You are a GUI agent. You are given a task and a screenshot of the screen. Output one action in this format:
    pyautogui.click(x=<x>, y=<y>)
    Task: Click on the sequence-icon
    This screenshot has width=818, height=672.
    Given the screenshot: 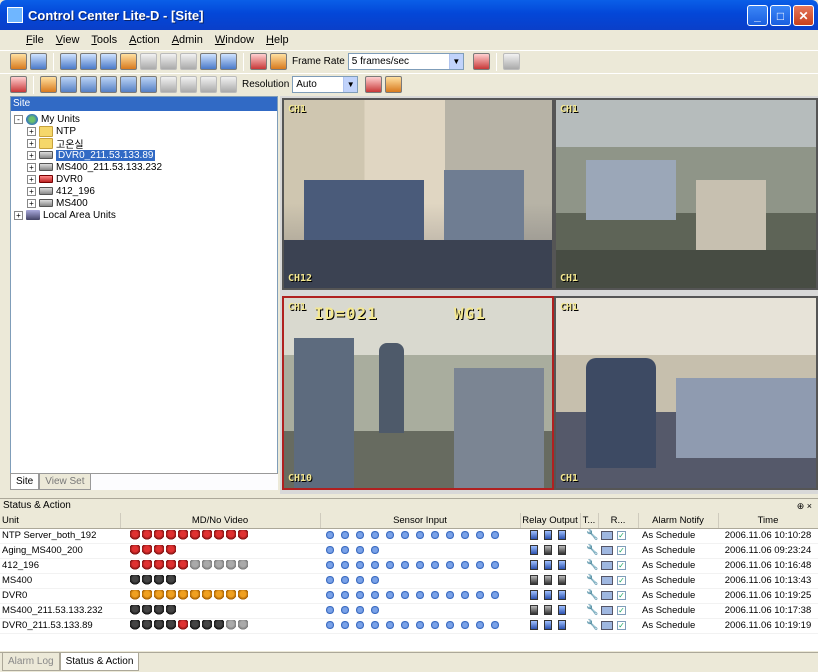 What is the action you would take?
    pyautogui.click(x=278, y=61)
    